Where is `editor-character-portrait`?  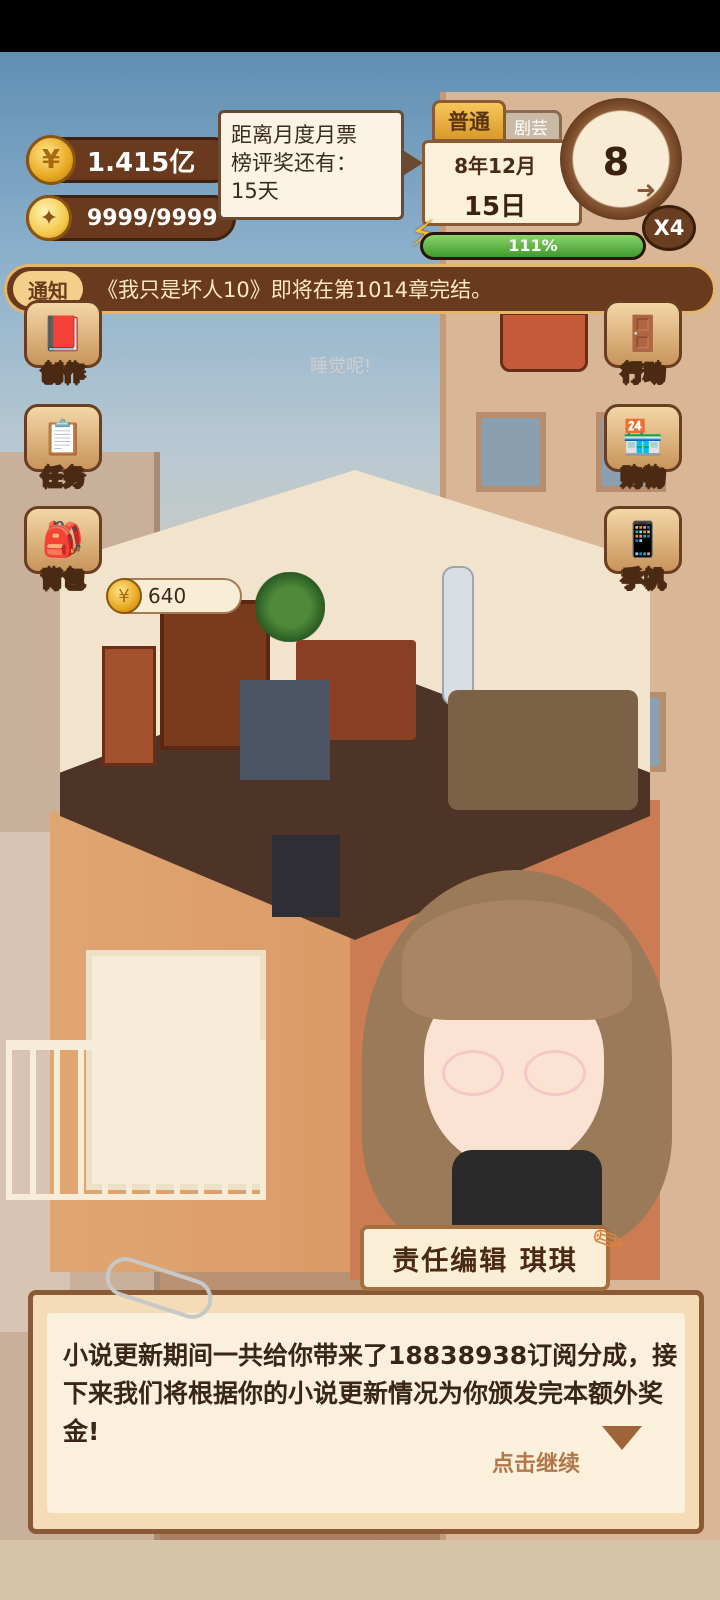
editor-character-portrait is located at coordinates (517, 1070).